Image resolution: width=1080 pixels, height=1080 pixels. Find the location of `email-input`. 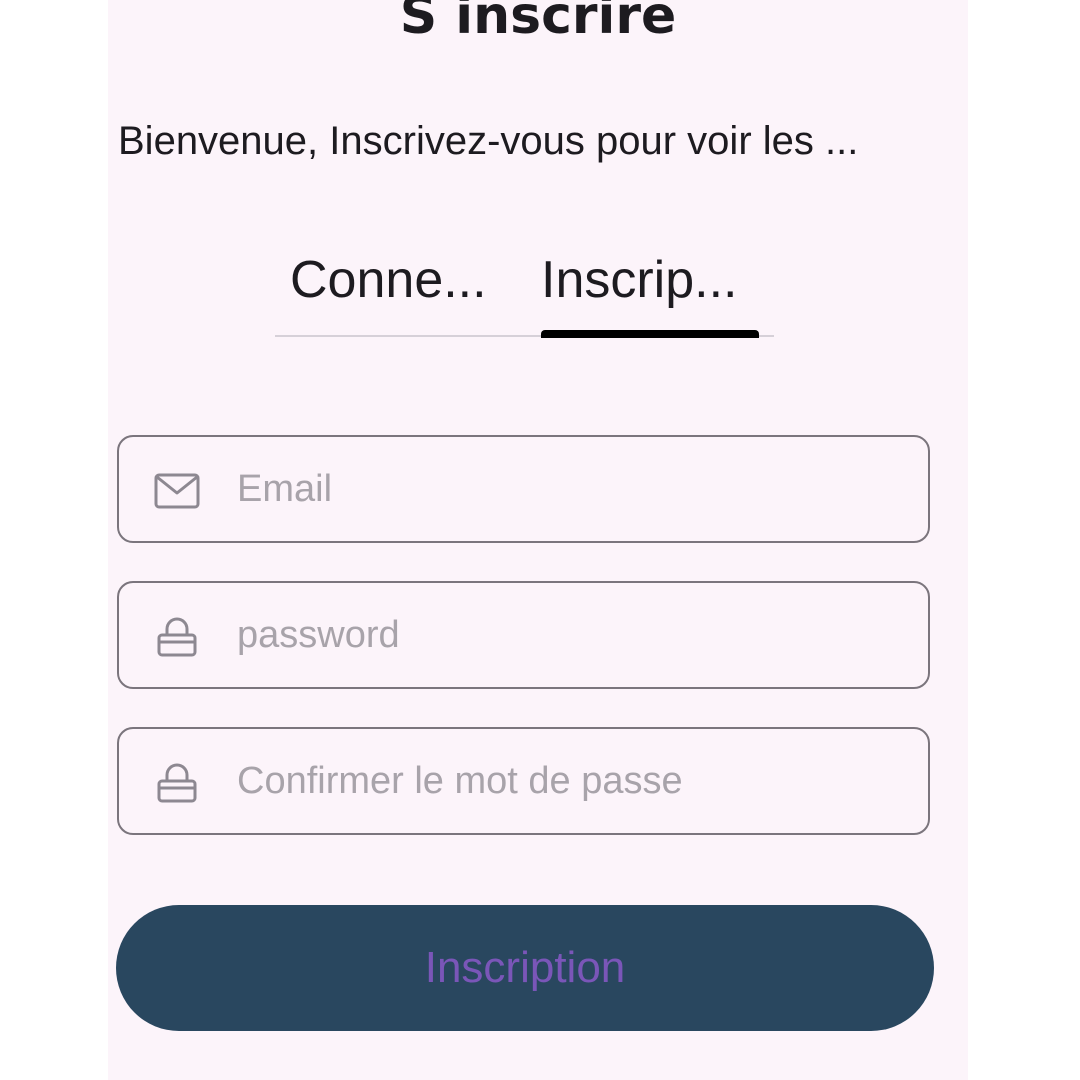

email-input is located at coordinates (567, 489).